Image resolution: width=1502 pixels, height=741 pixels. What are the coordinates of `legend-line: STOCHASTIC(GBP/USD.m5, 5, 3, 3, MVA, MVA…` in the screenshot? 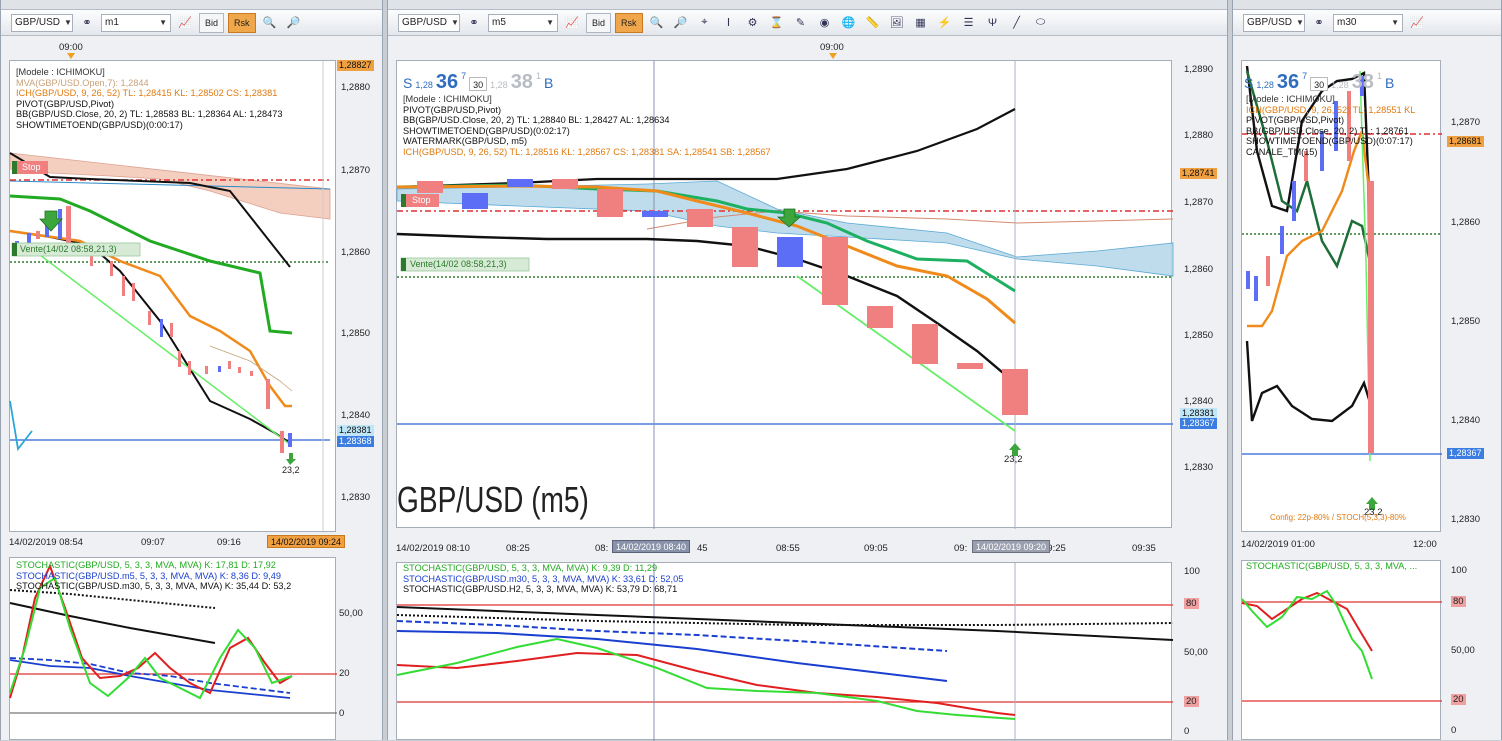 It's located at (148, 575).